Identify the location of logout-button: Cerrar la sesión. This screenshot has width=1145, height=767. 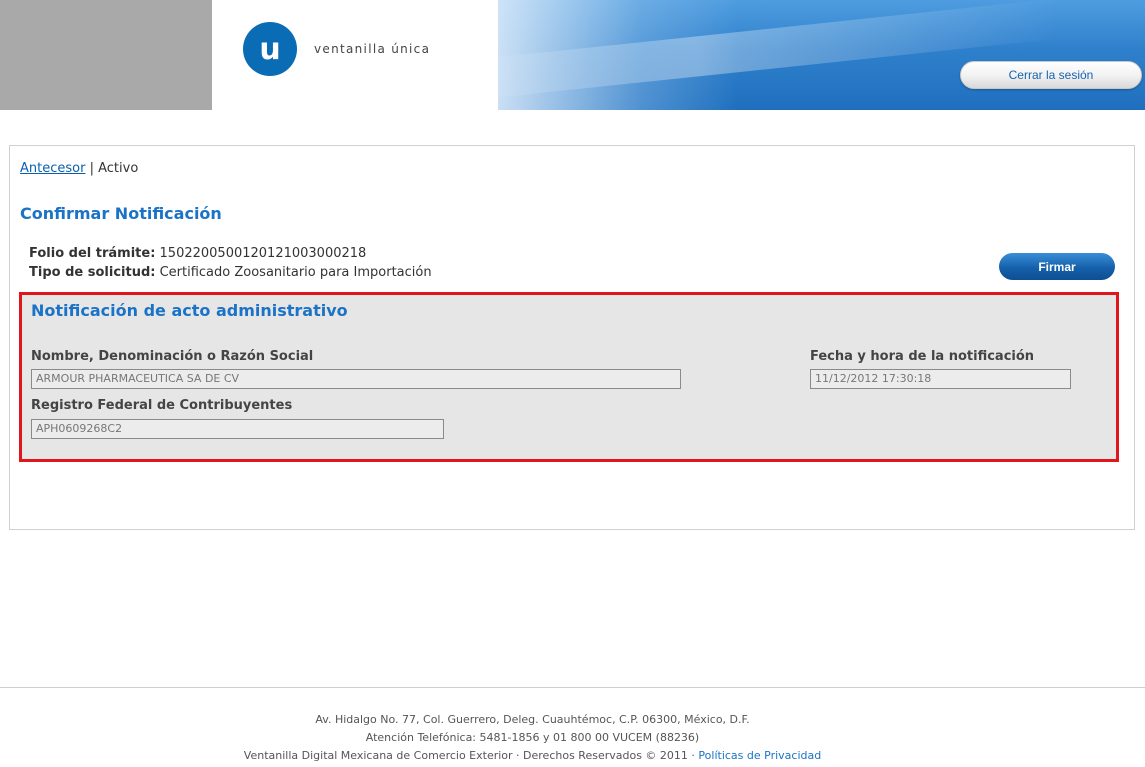
(1051, 75).